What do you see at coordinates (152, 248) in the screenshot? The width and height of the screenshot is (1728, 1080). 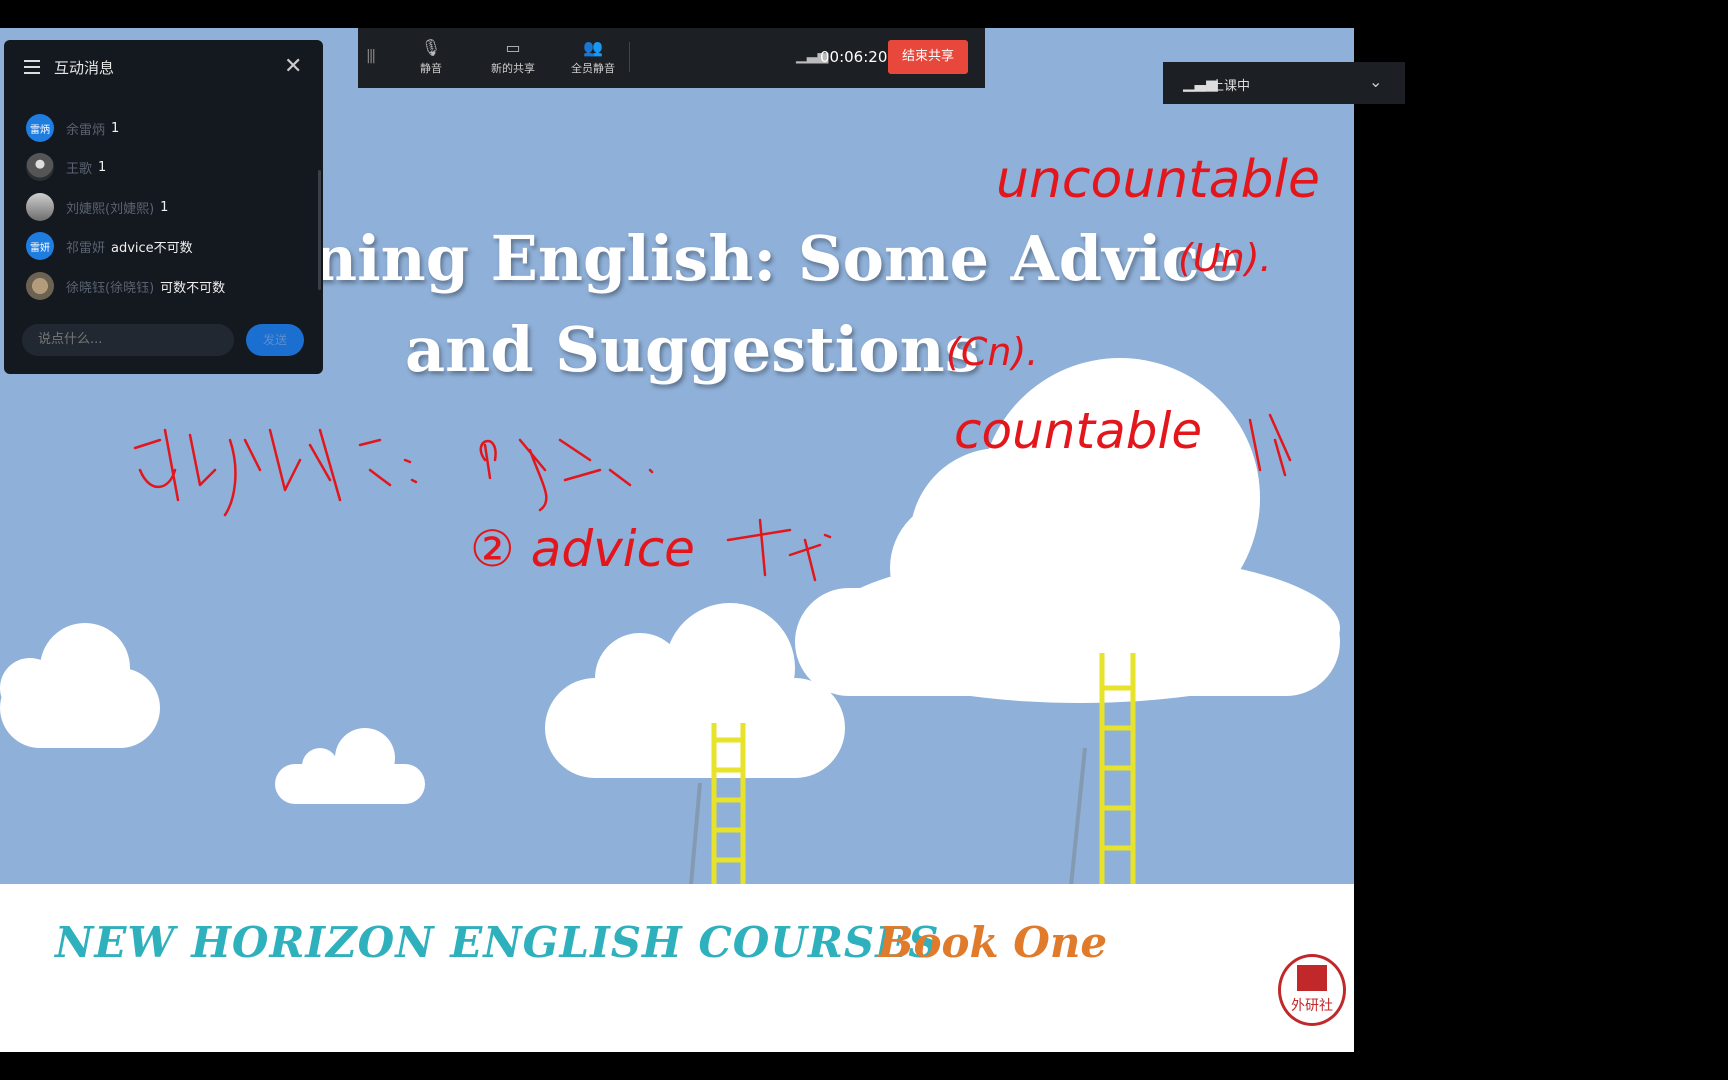 I see `message-text: advice不可数` at bounding box center [152, 248].